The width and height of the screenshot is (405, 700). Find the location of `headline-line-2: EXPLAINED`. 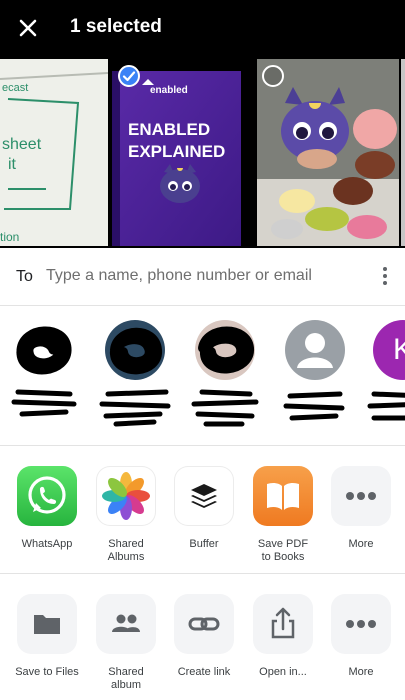

headline-line-2: EXPLAINED is located at coordinates (176, 151).